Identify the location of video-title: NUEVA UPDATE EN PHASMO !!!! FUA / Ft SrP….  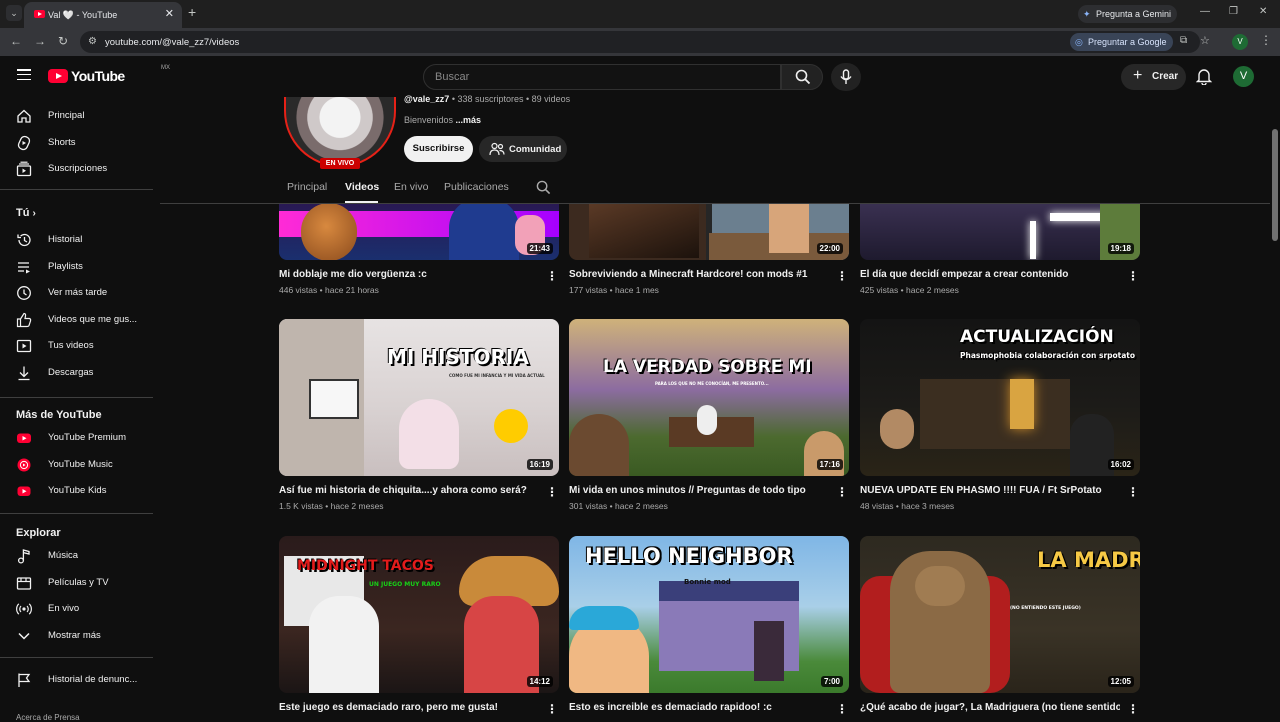
(990, 490).